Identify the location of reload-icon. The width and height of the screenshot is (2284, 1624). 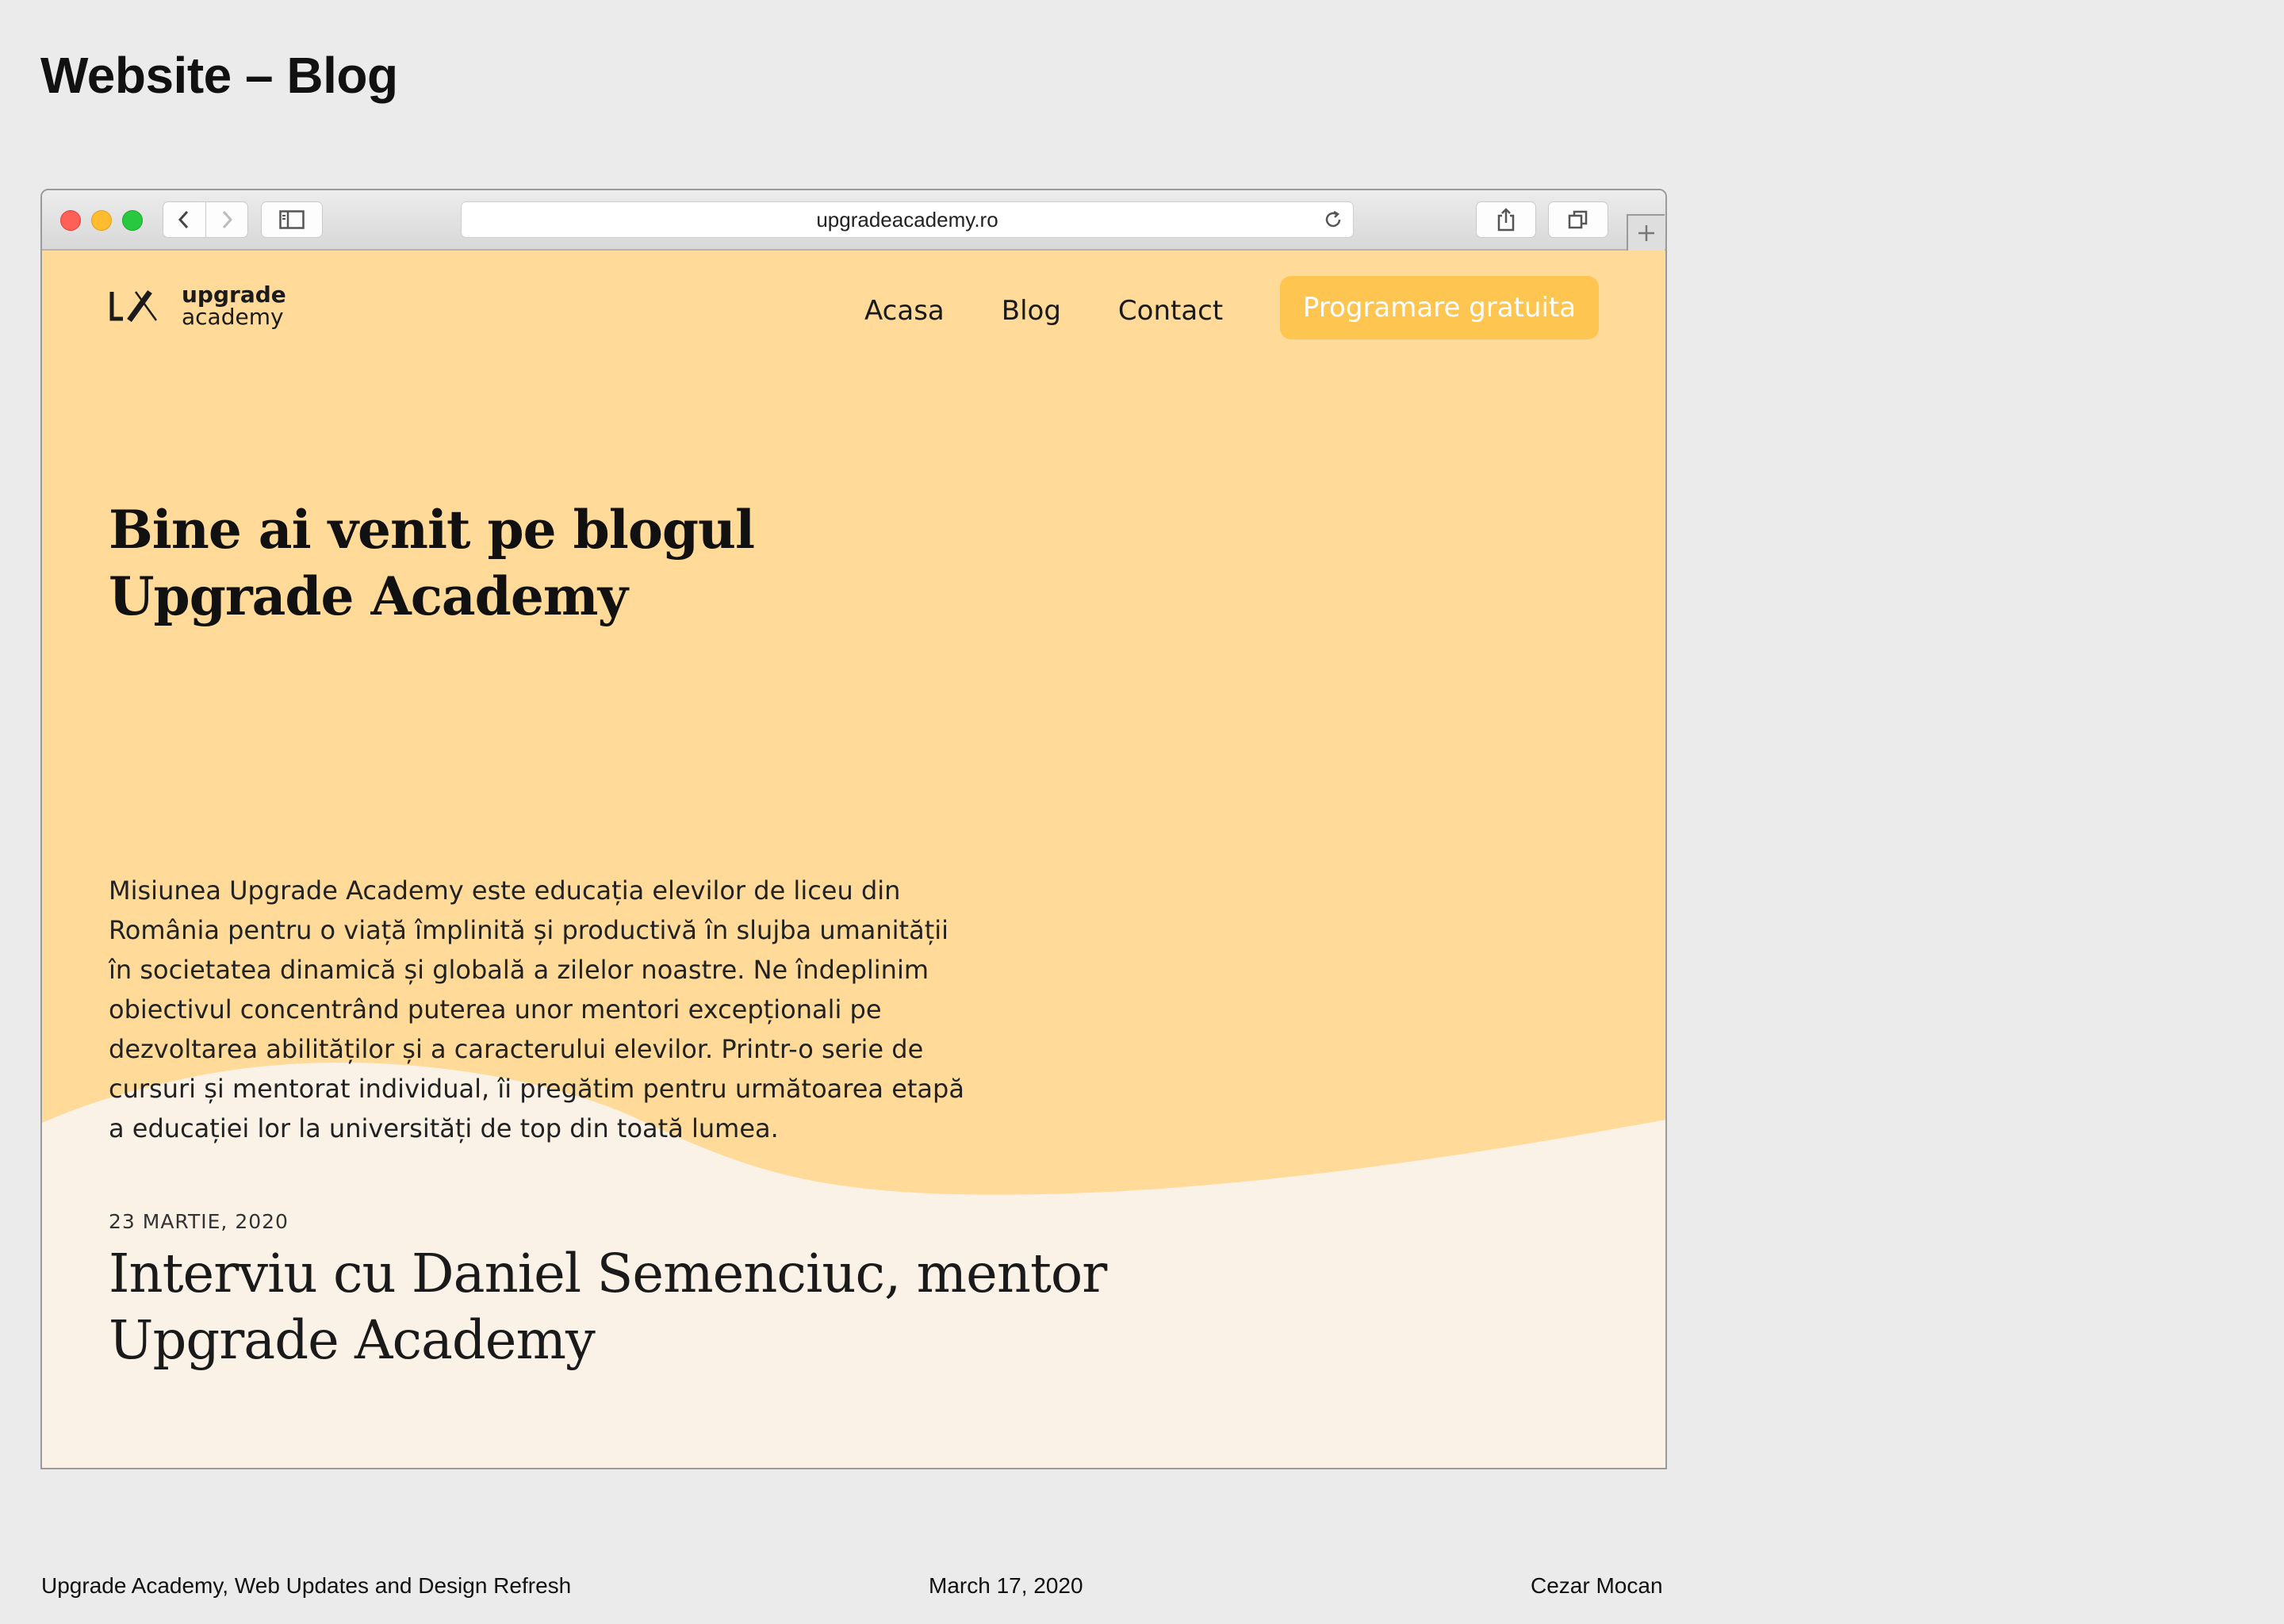
(1333, 219).